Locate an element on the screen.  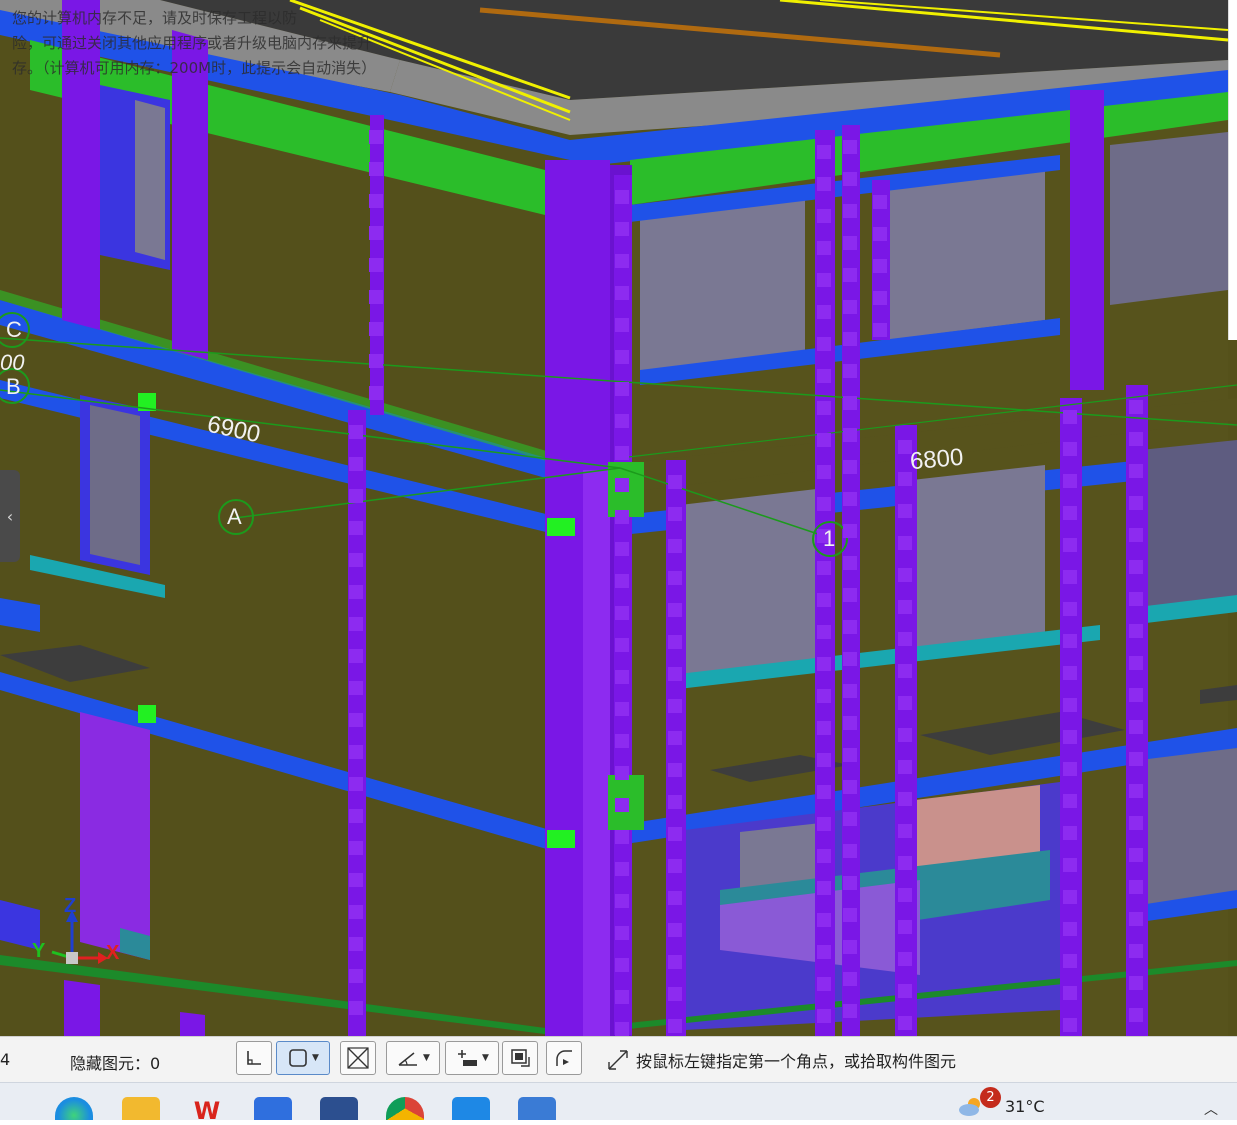
axis-label-a: A is located at coordinates (234, 516).